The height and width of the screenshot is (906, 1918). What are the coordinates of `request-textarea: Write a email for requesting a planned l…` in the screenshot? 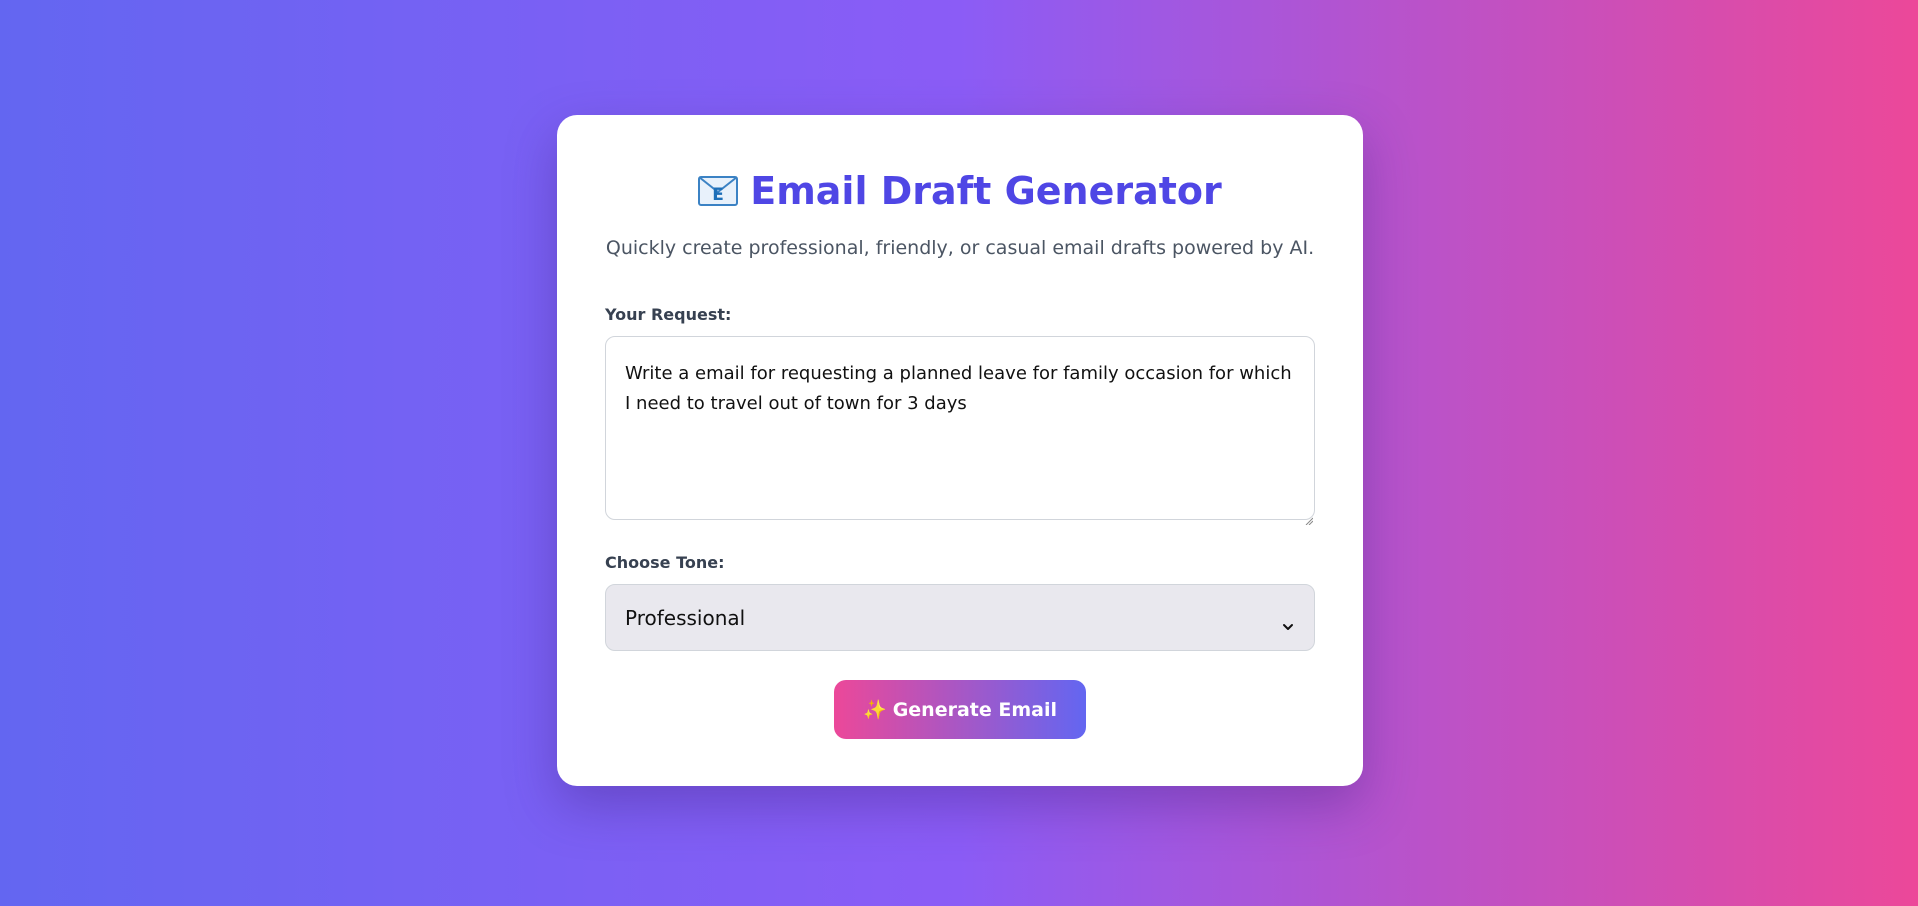 It's located at (960, 428).